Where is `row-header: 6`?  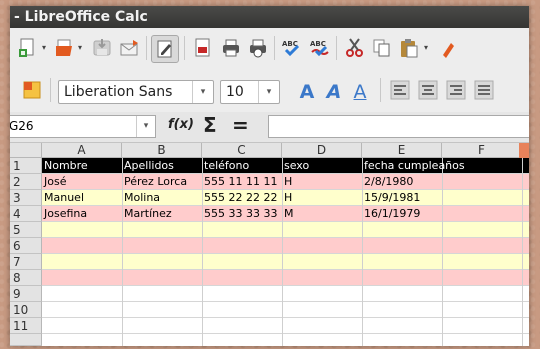 row-header: 6 is located at coordinates (26, 246).